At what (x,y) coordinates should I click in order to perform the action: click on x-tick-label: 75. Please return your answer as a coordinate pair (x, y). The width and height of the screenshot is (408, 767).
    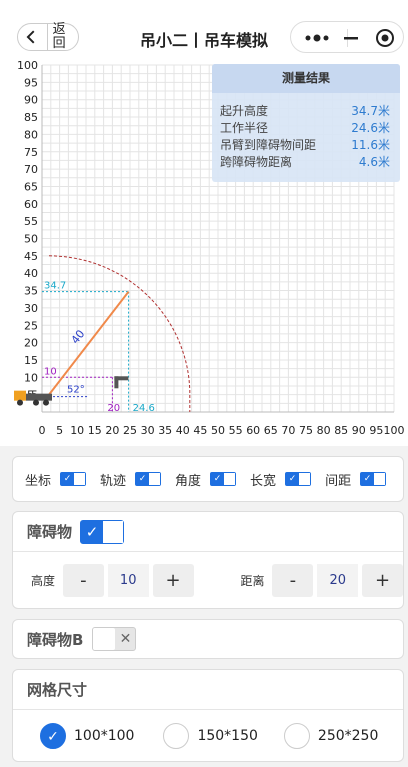
    Looking at the image, I should click on (306, 430).